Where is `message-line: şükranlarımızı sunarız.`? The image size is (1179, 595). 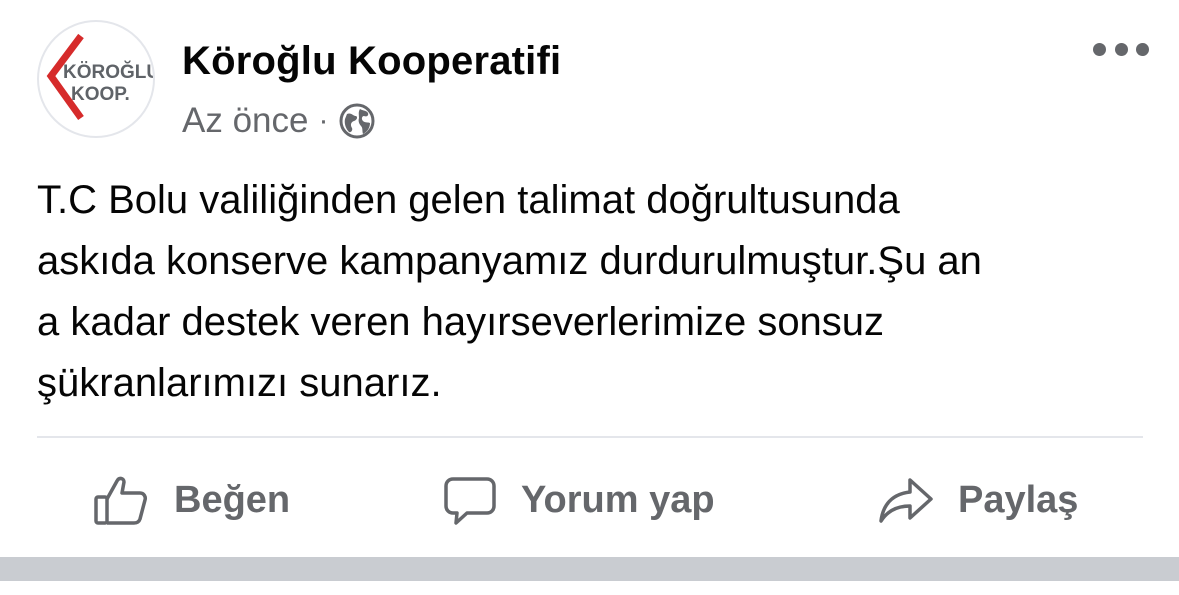 message-line: şükranlarımızı sunarız. is located at coordinates (239, 383).